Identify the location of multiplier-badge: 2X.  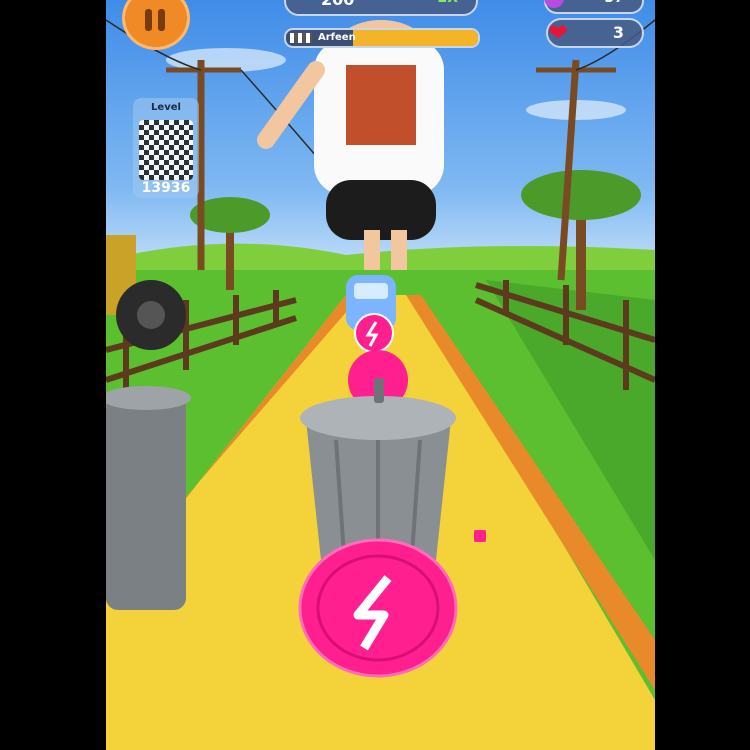
(447, 3).